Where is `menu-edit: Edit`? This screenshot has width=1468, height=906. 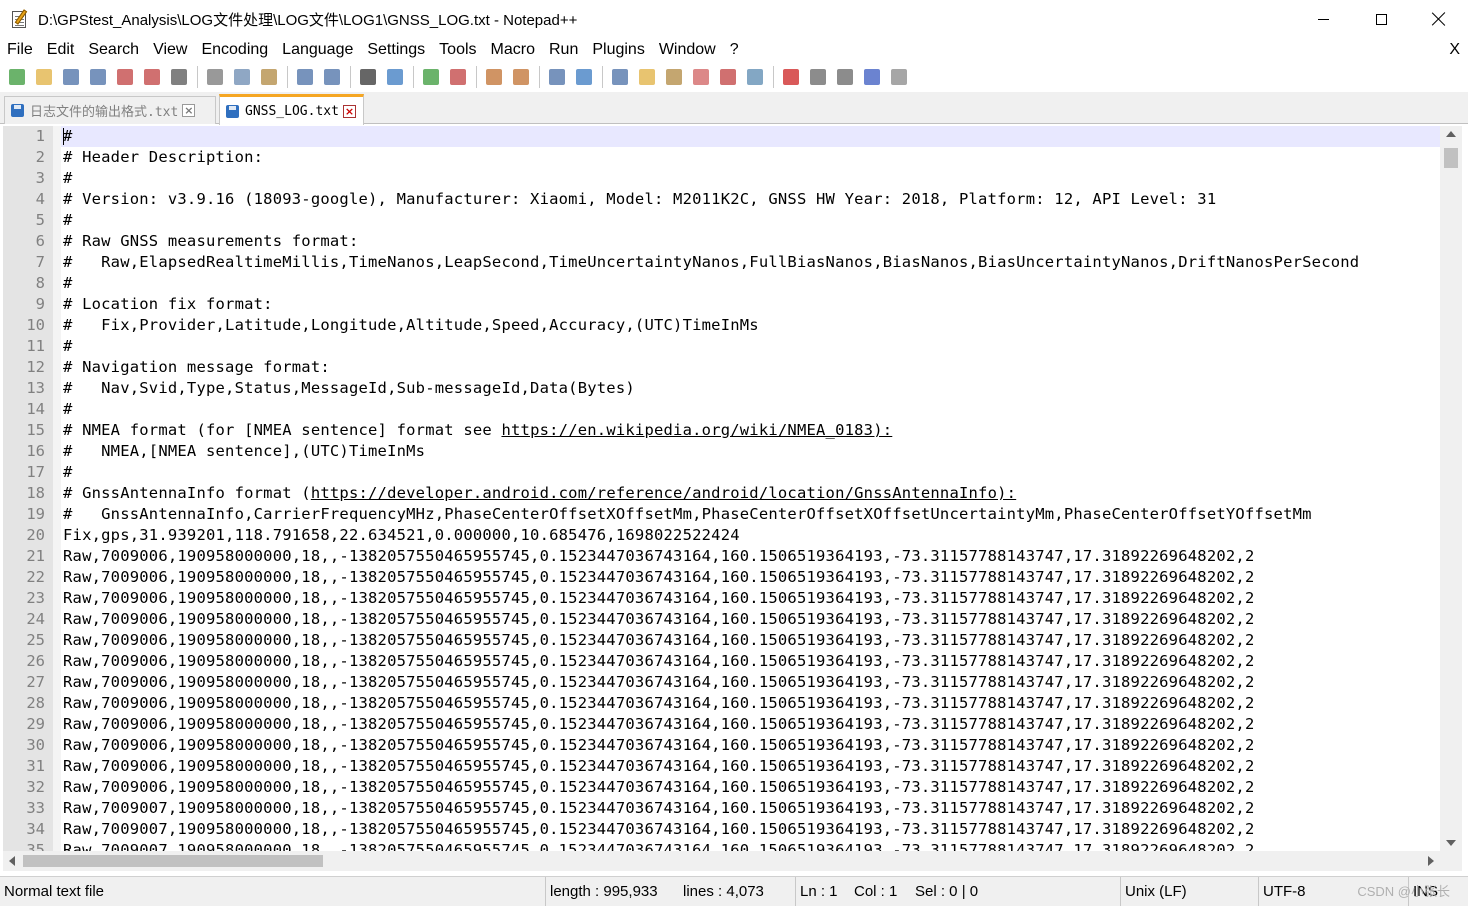 menu-edit: Edit is located at coordinates (61, 50).